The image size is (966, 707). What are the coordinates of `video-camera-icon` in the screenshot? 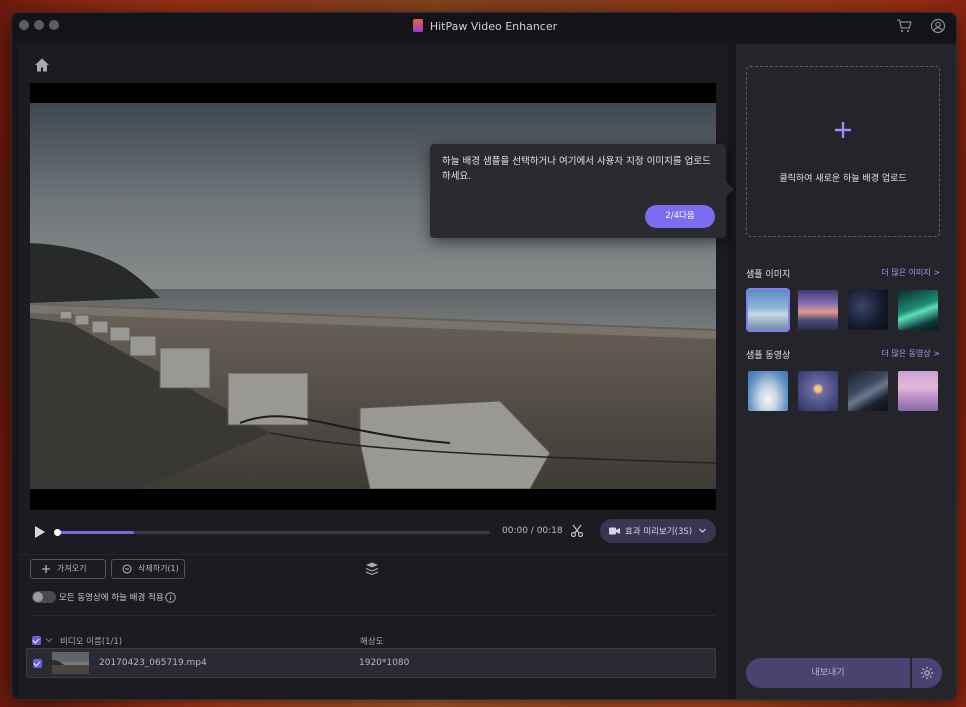 It's located at (614, 531).